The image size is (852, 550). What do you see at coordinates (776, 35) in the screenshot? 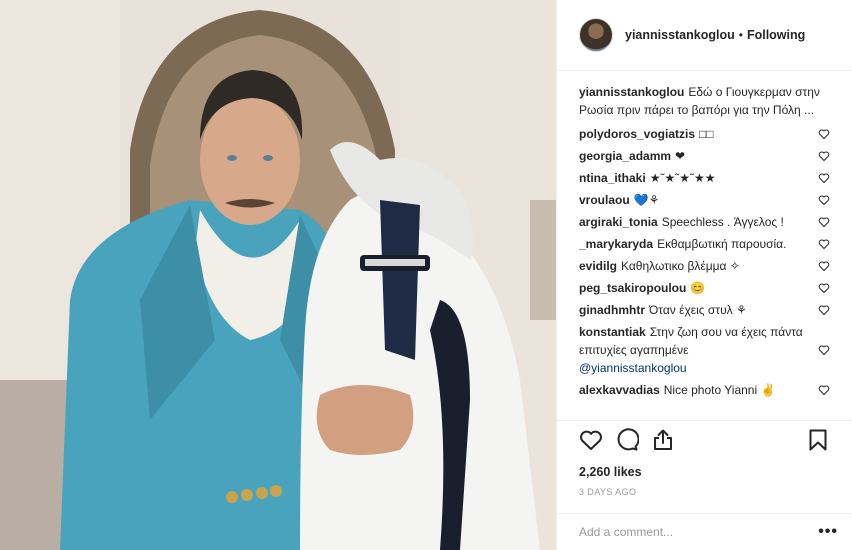
I see `following-button: Following` at bounding box center [776, 35].